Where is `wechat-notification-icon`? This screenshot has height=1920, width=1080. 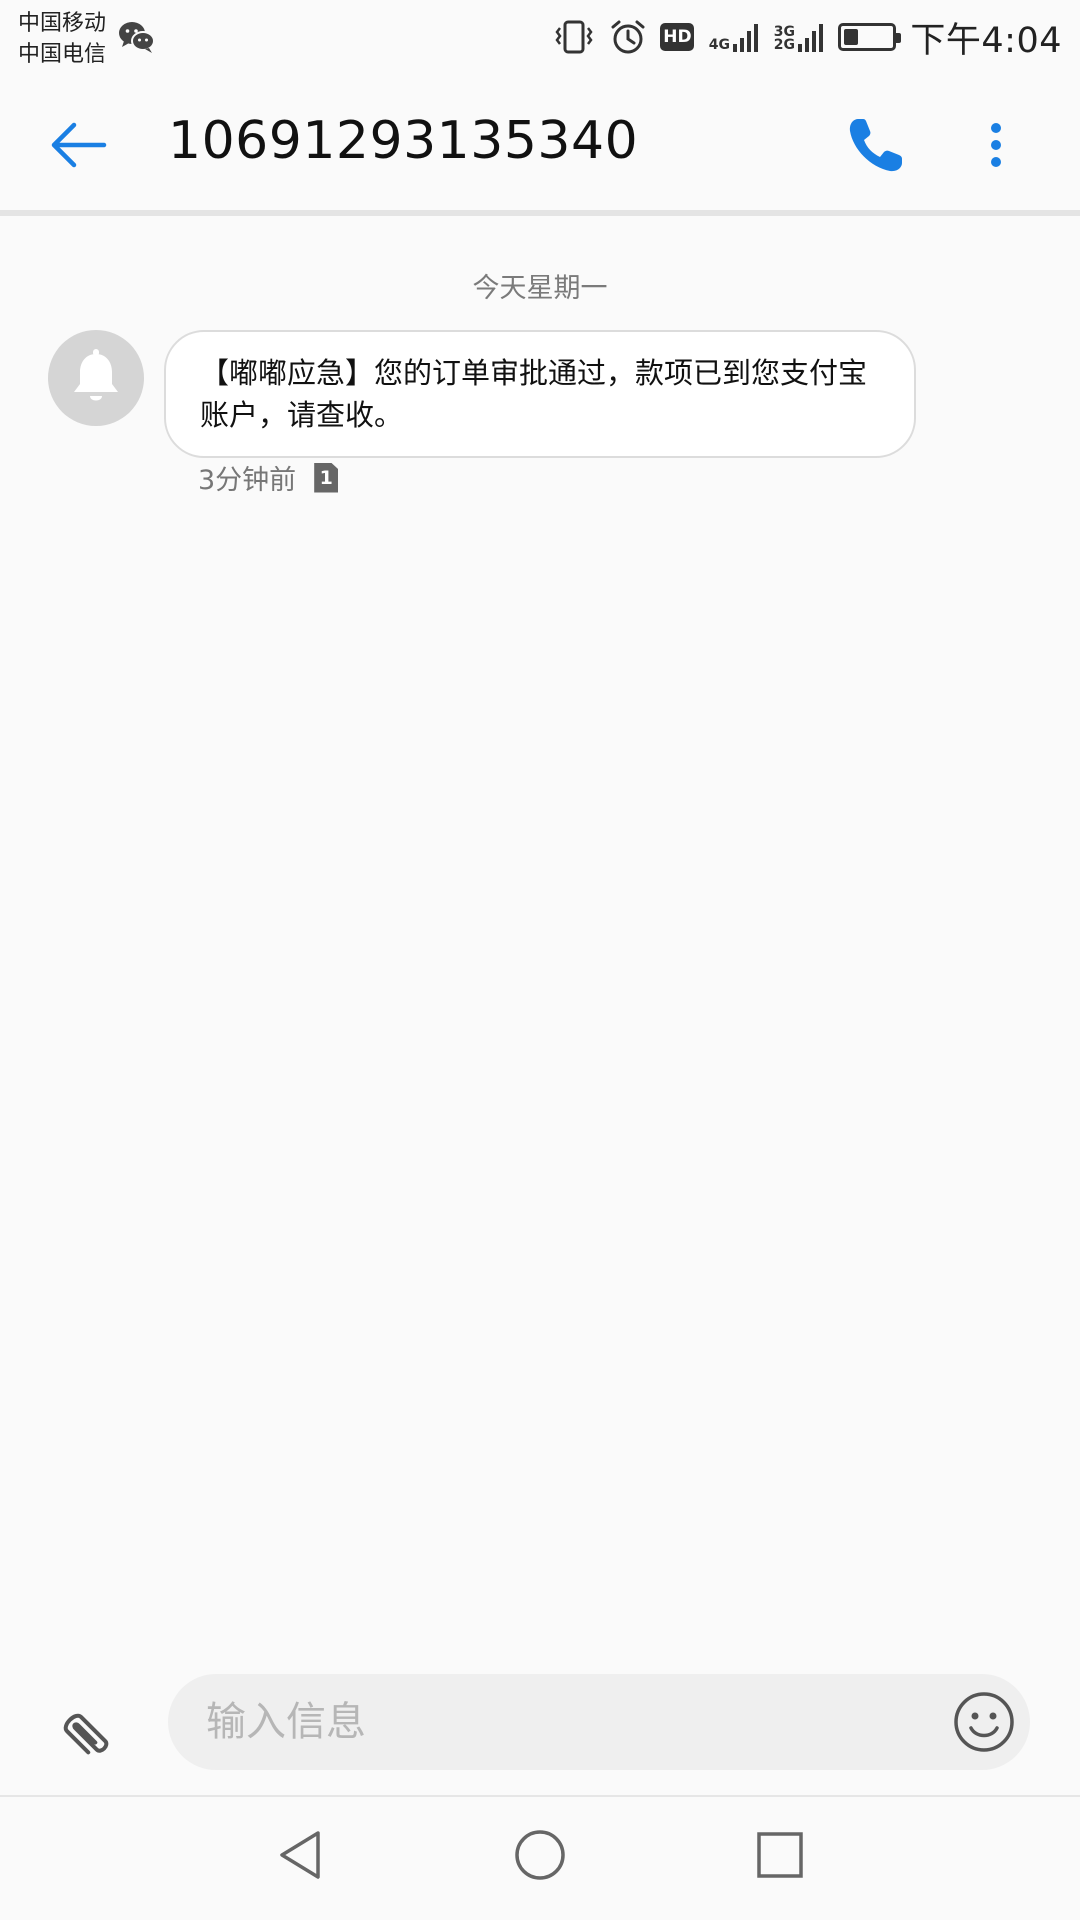
wechat-notification-icon is located at coordinates (137, 37).